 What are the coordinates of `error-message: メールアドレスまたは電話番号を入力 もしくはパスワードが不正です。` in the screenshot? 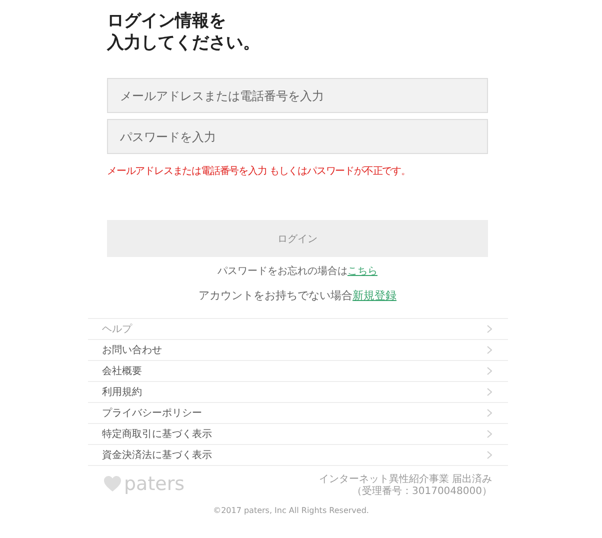 It's located at (258, 171).